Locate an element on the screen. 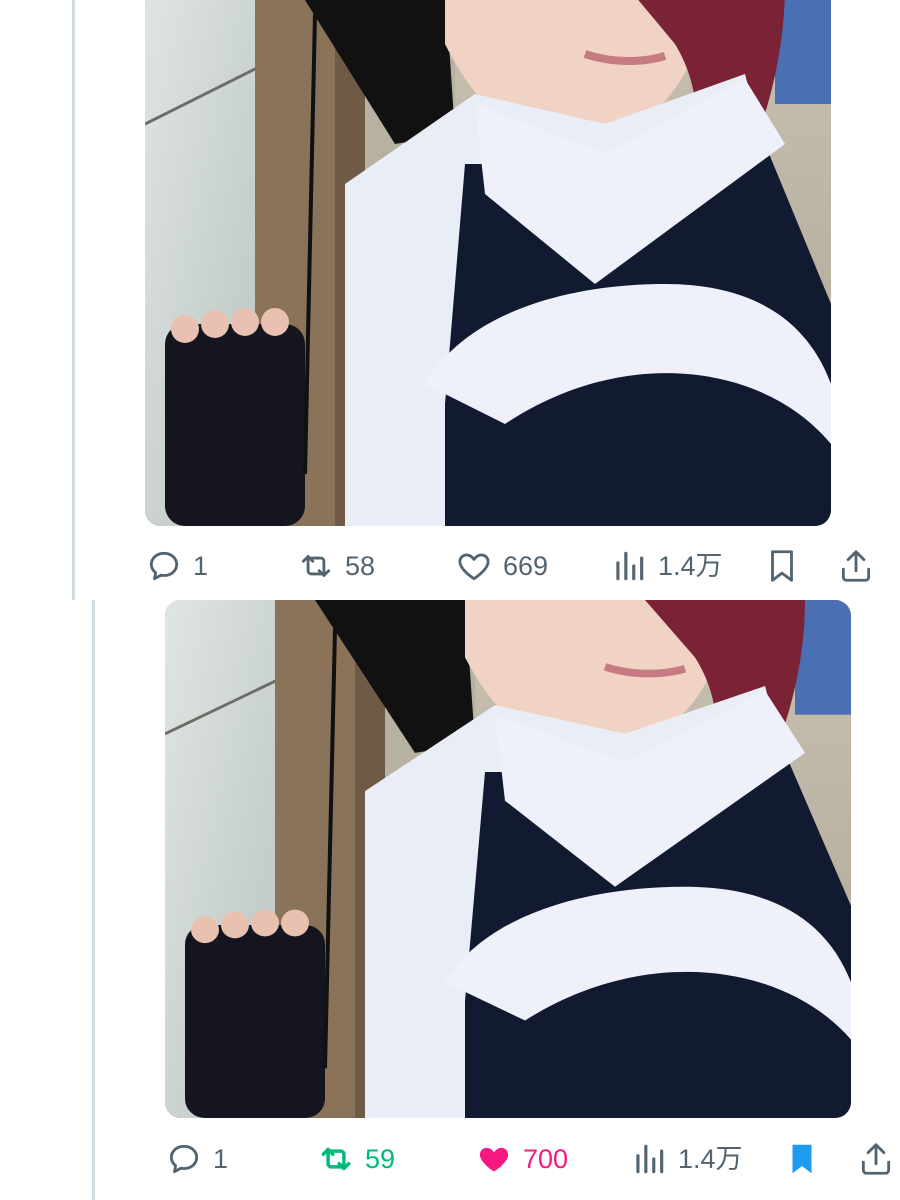  heart-filled-icon is located at coordinates (494, 1159).